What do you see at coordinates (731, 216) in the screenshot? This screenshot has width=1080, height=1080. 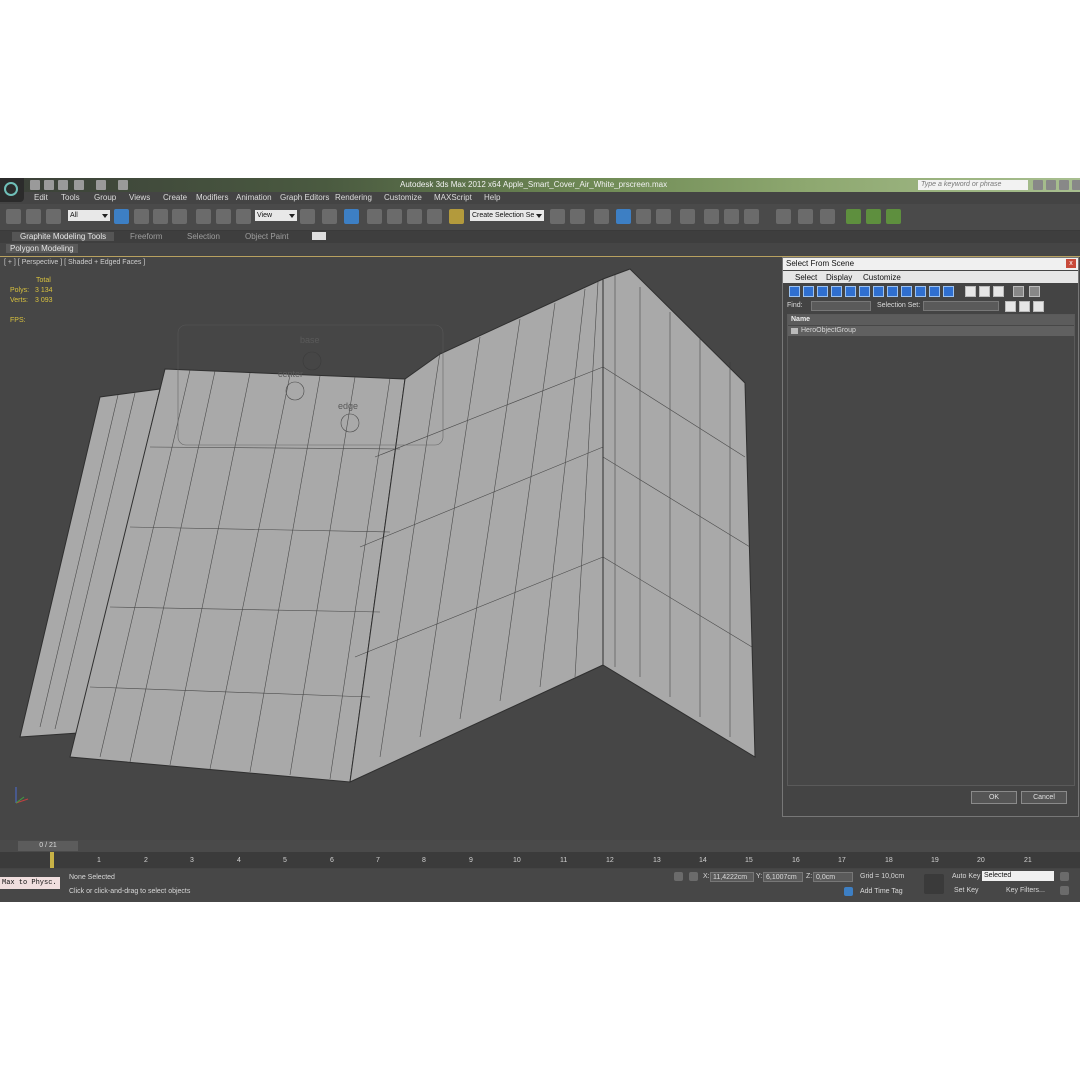 I see `rendered-frame-window-icon` at bounding box center [731, 216].